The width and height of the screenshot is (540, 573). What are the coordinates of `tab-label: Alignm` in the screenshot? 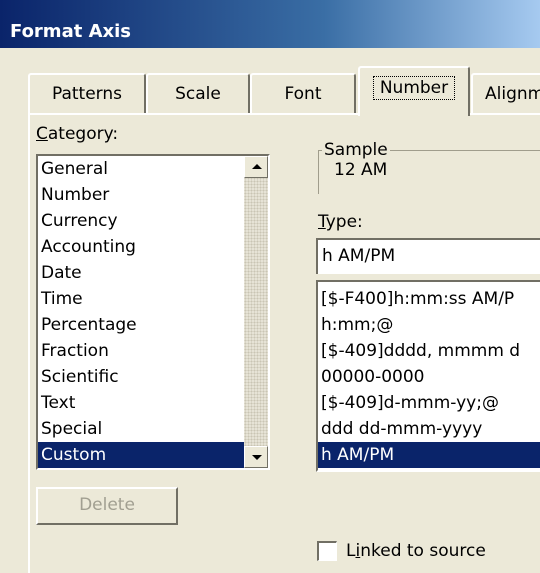 It's located at (512, 94).